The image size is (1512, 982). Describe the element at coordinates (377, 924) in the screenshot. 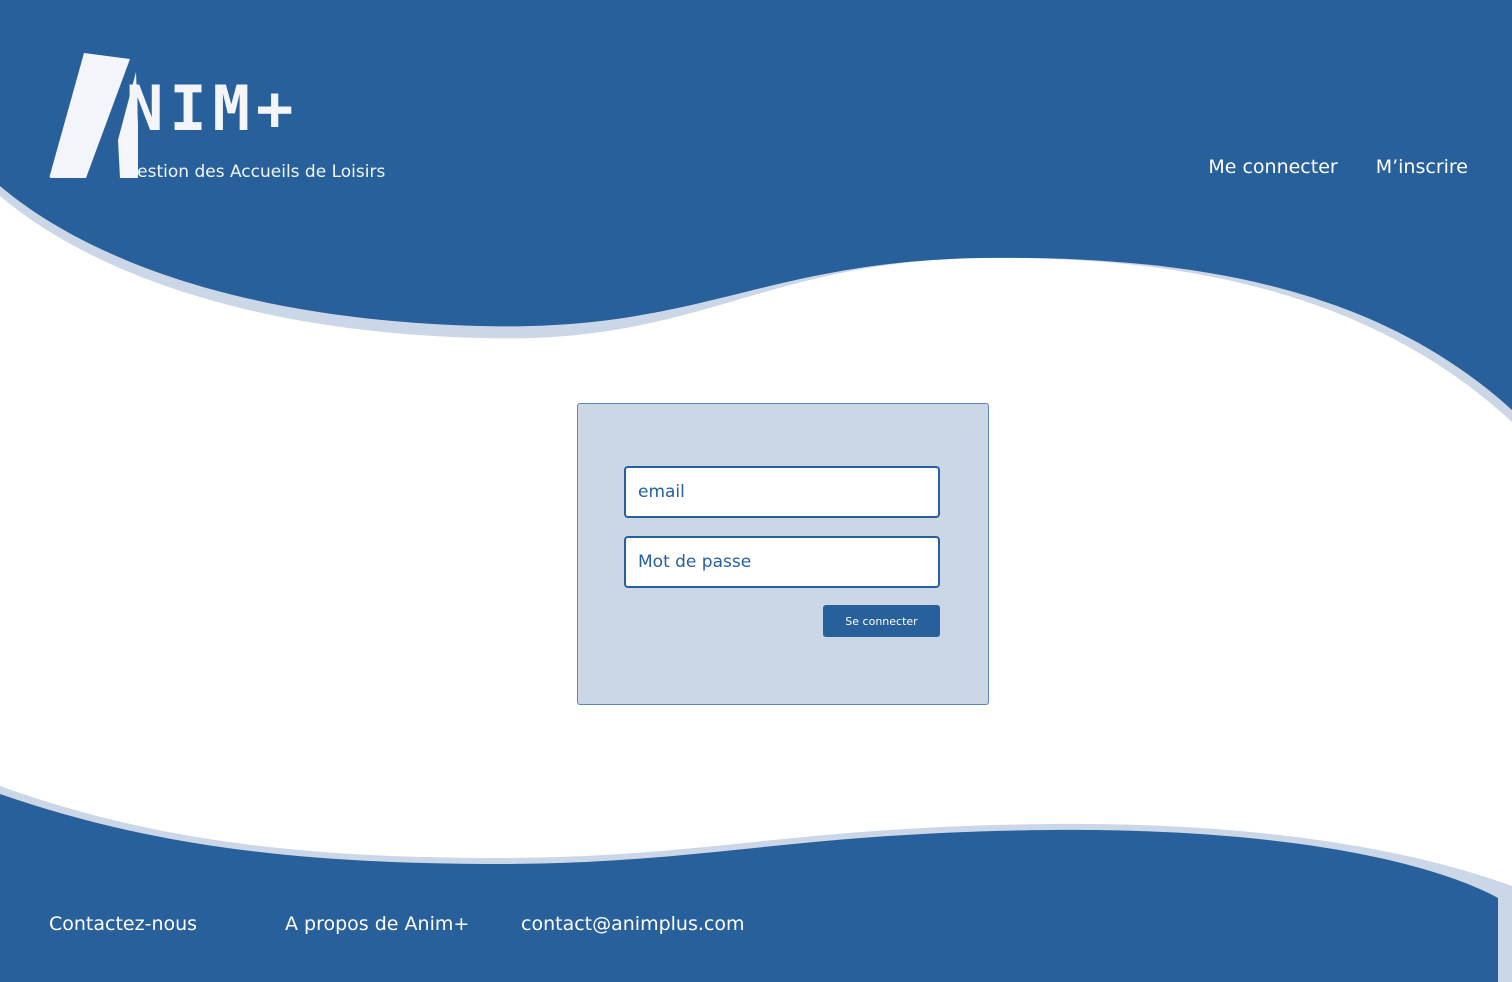

I see `footer-about-link: A propos de Anim+` at that location.